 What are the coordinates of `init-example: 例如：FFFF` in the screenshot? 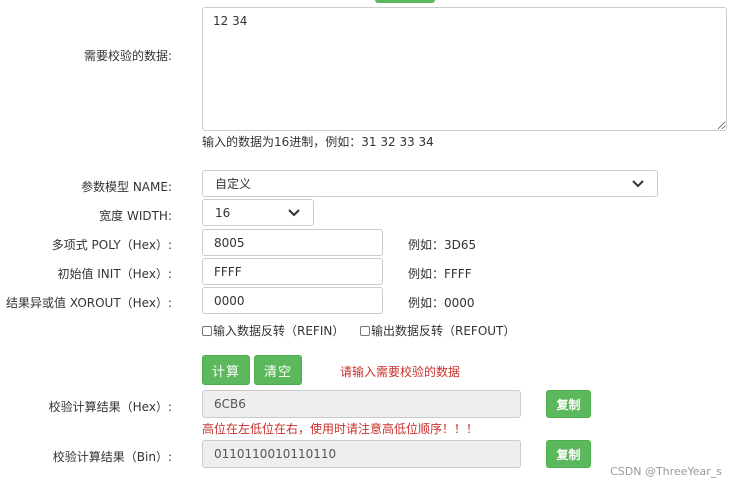 It's located at (440, 274).